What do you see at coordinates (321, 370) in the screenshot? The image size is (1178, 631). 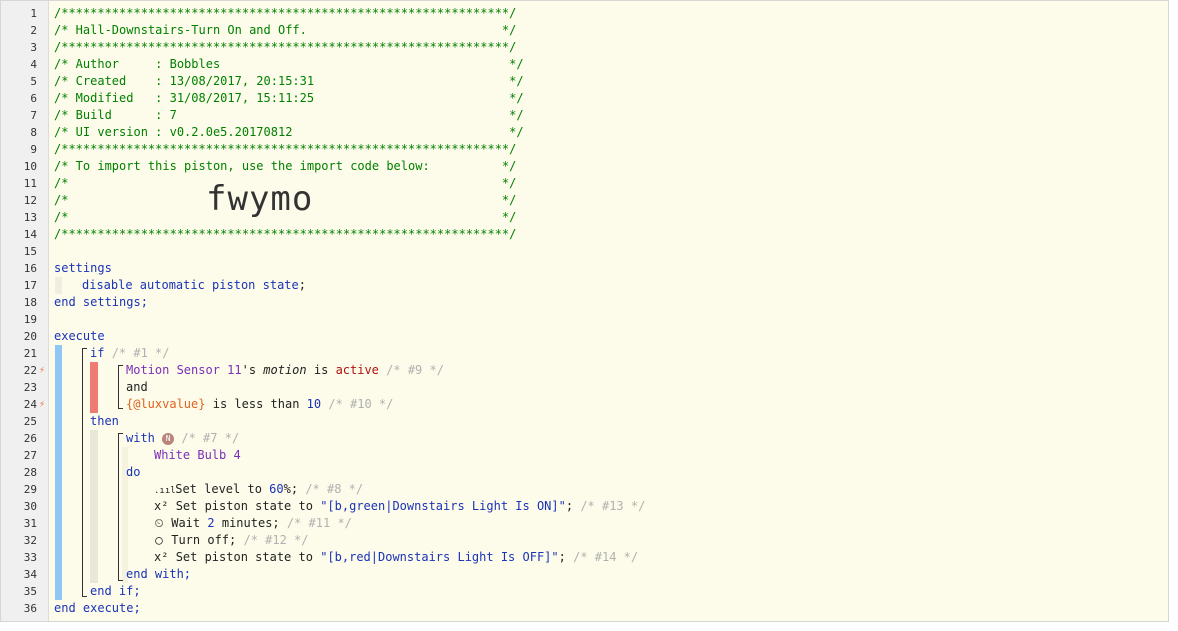 I see `cond1-is: is` at bounding box center [321, 370].